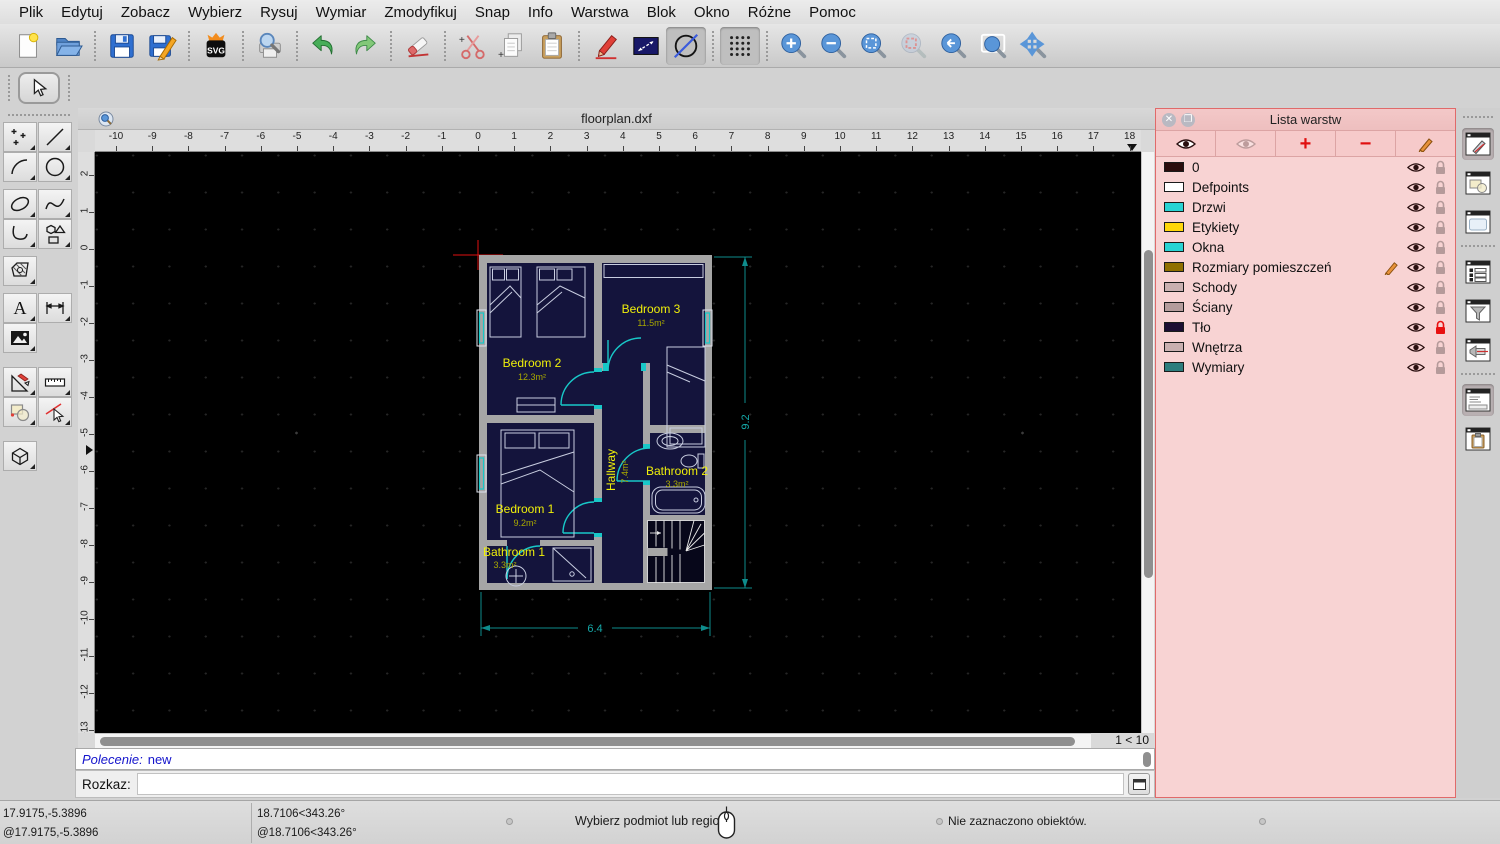 The width and height of the screenshot is (1500, 844). I want to click on canvas-horizontal-scrollbar, so click(601, 740).